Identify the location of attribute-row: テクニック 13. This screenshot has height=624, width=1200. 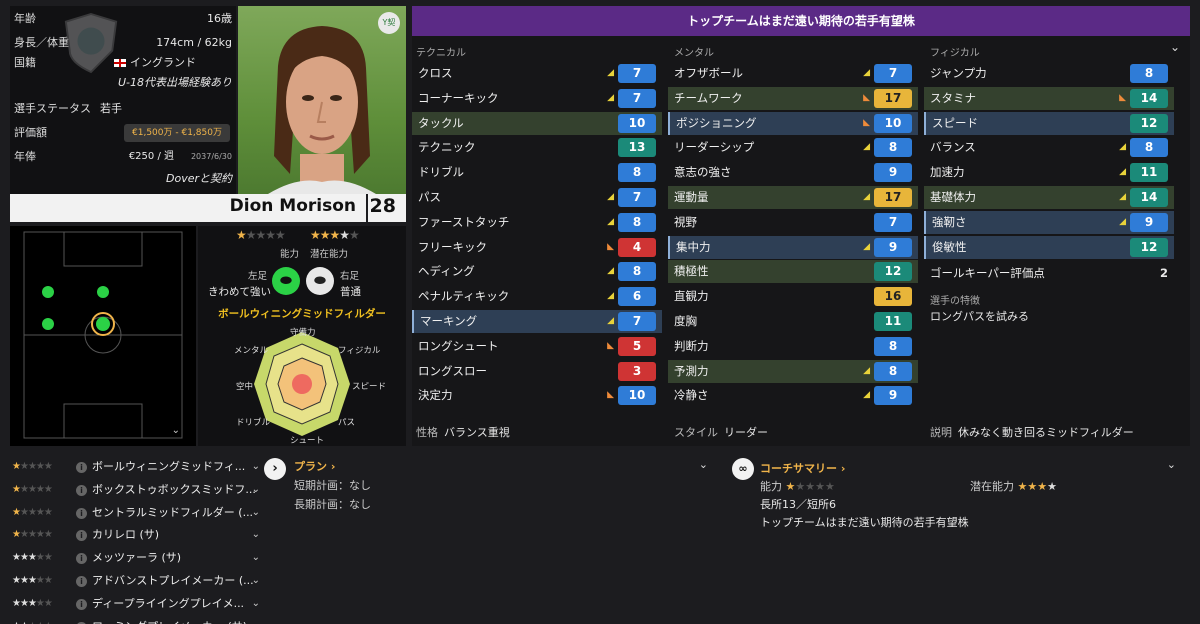
(537, 147).